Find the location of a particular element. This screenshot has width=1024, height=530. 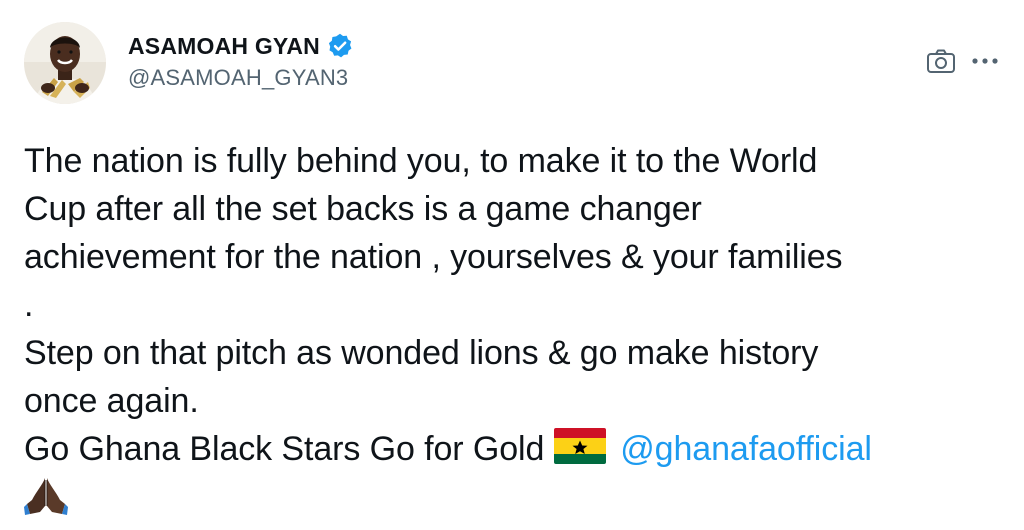

tweet-line: once again. is located at coordinates (111, 401).